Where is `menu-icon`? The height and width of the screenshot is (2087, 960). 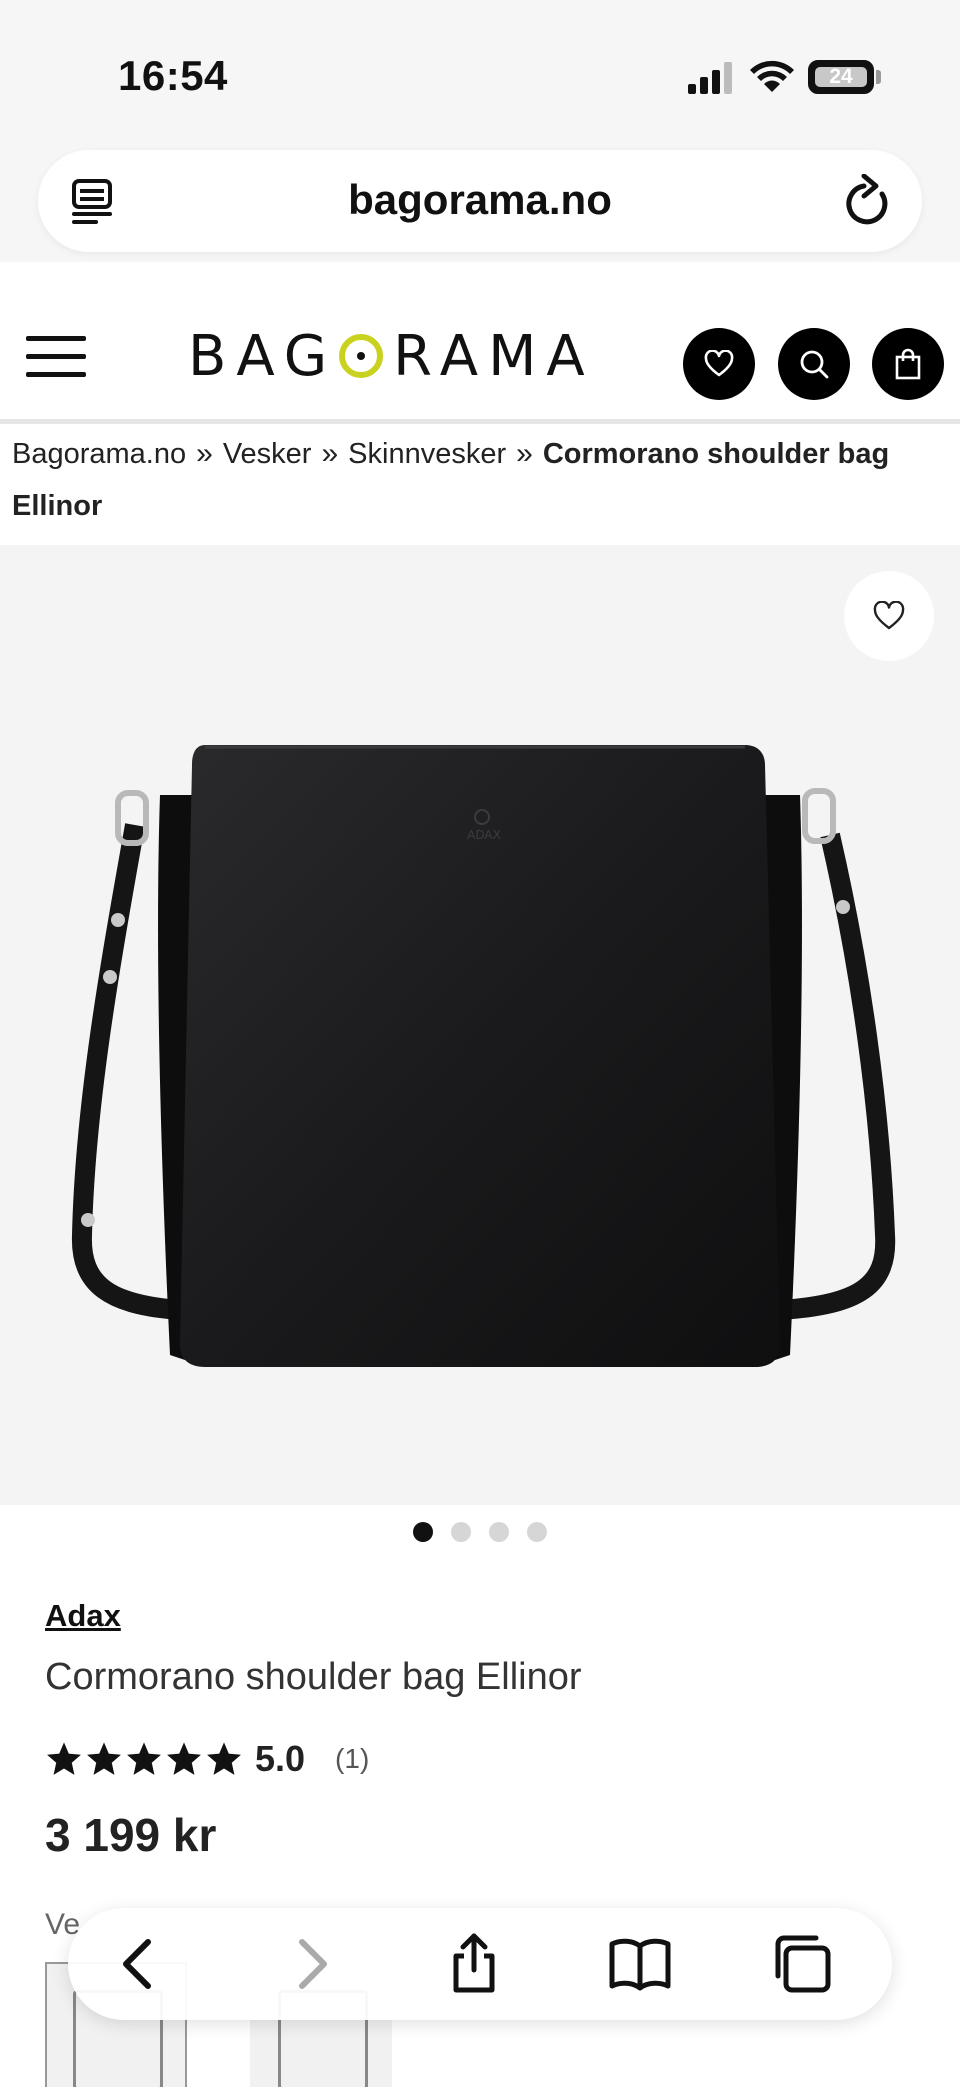
menu-icon is located at coordinates (57, 357).